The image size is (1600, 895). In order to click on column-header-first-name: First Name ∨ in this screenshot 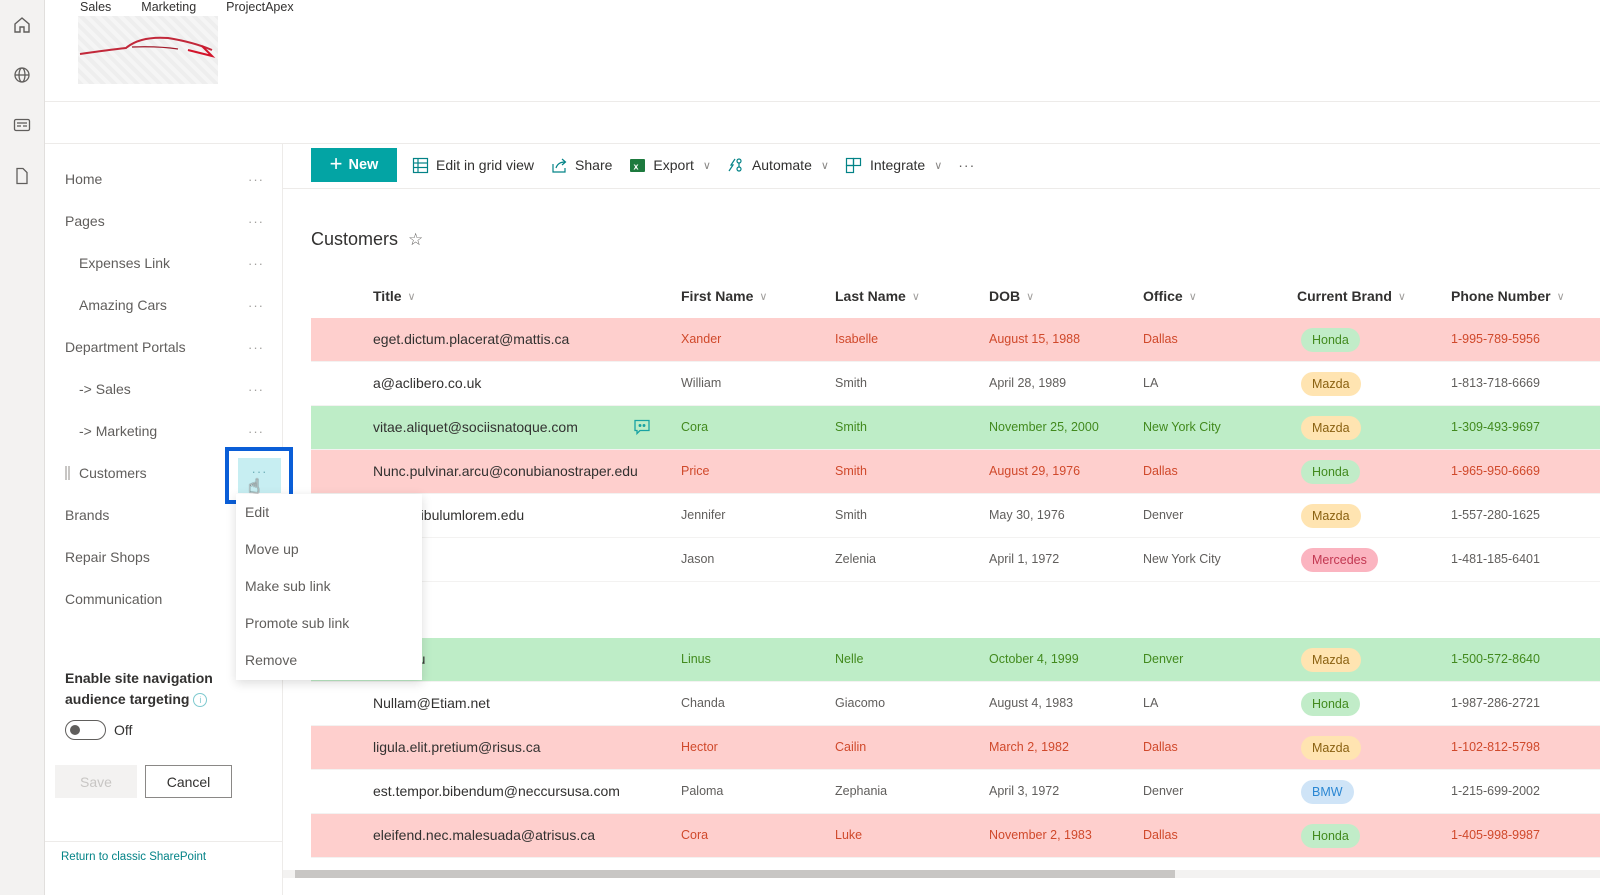, I will do `click(724, 296)`.